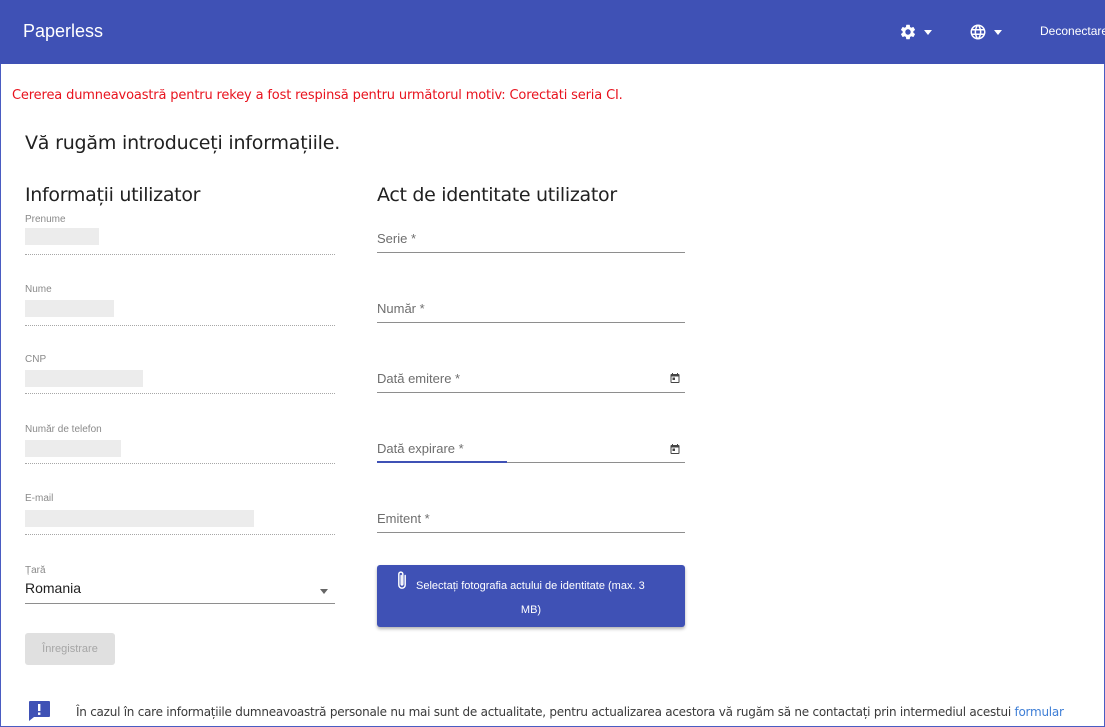  Describe the element at coordinates (1038, 712) in the screenshot. I see `form-link: formular` at that location.